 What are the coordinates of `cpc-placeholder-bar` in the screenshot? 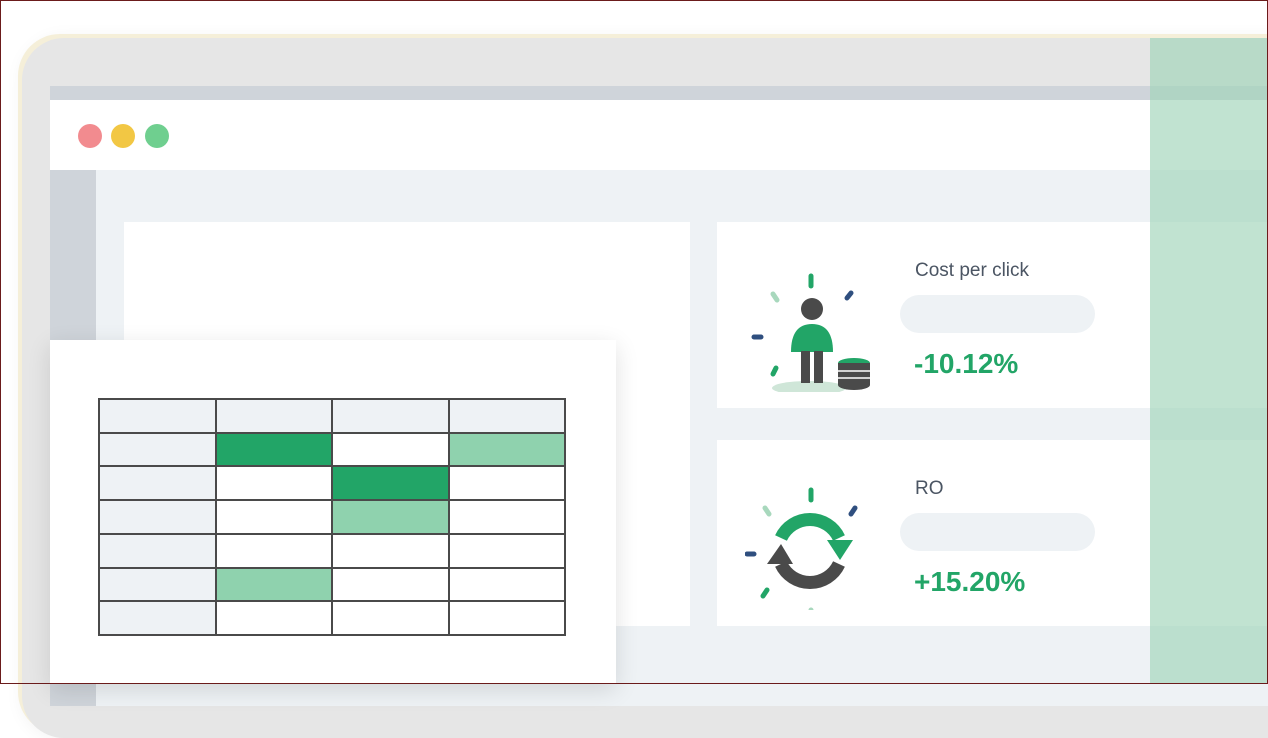 It's located at (997, 314).